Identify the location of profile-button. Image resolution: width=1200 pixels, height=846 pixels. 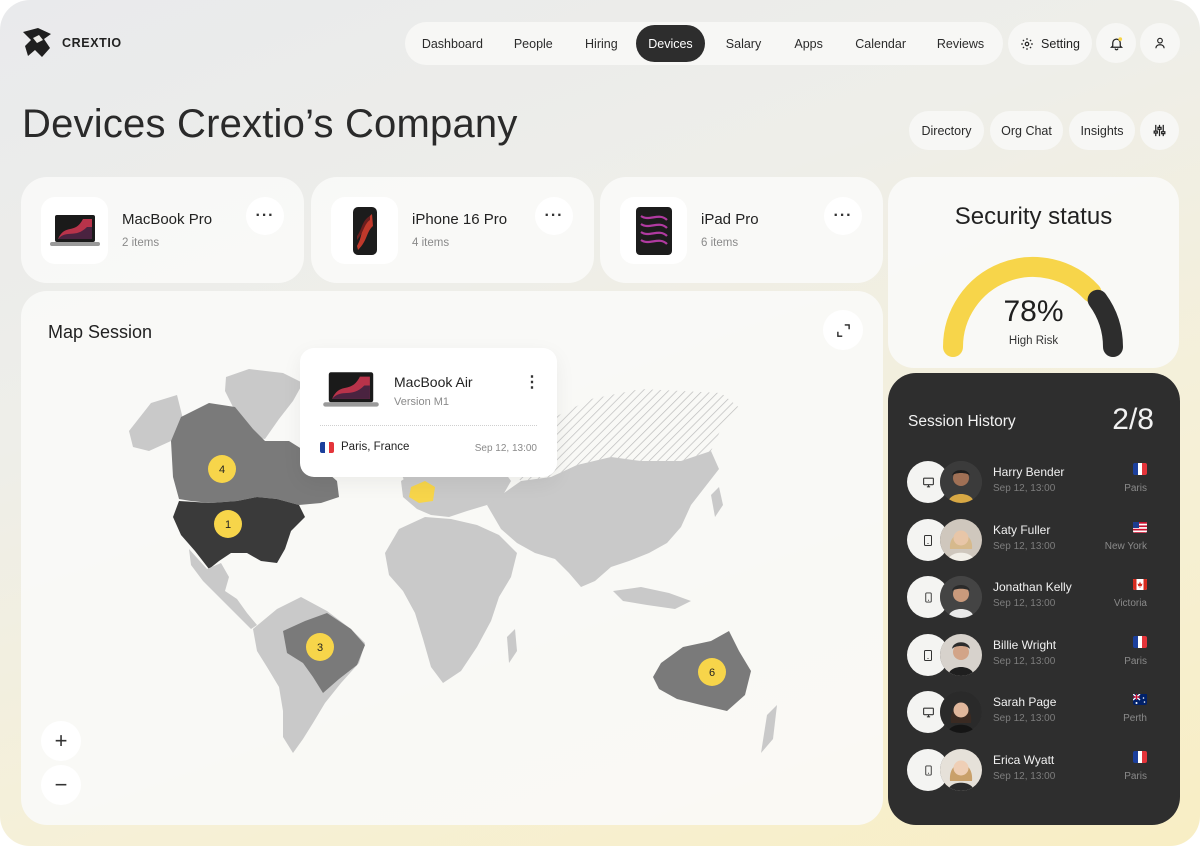
(1160, 43).